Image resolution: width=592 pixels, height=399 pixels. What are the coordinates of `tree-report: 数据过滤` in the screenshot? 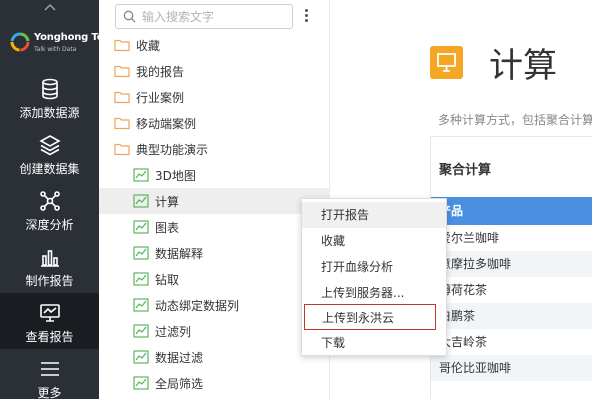 It's located at (214, 357).